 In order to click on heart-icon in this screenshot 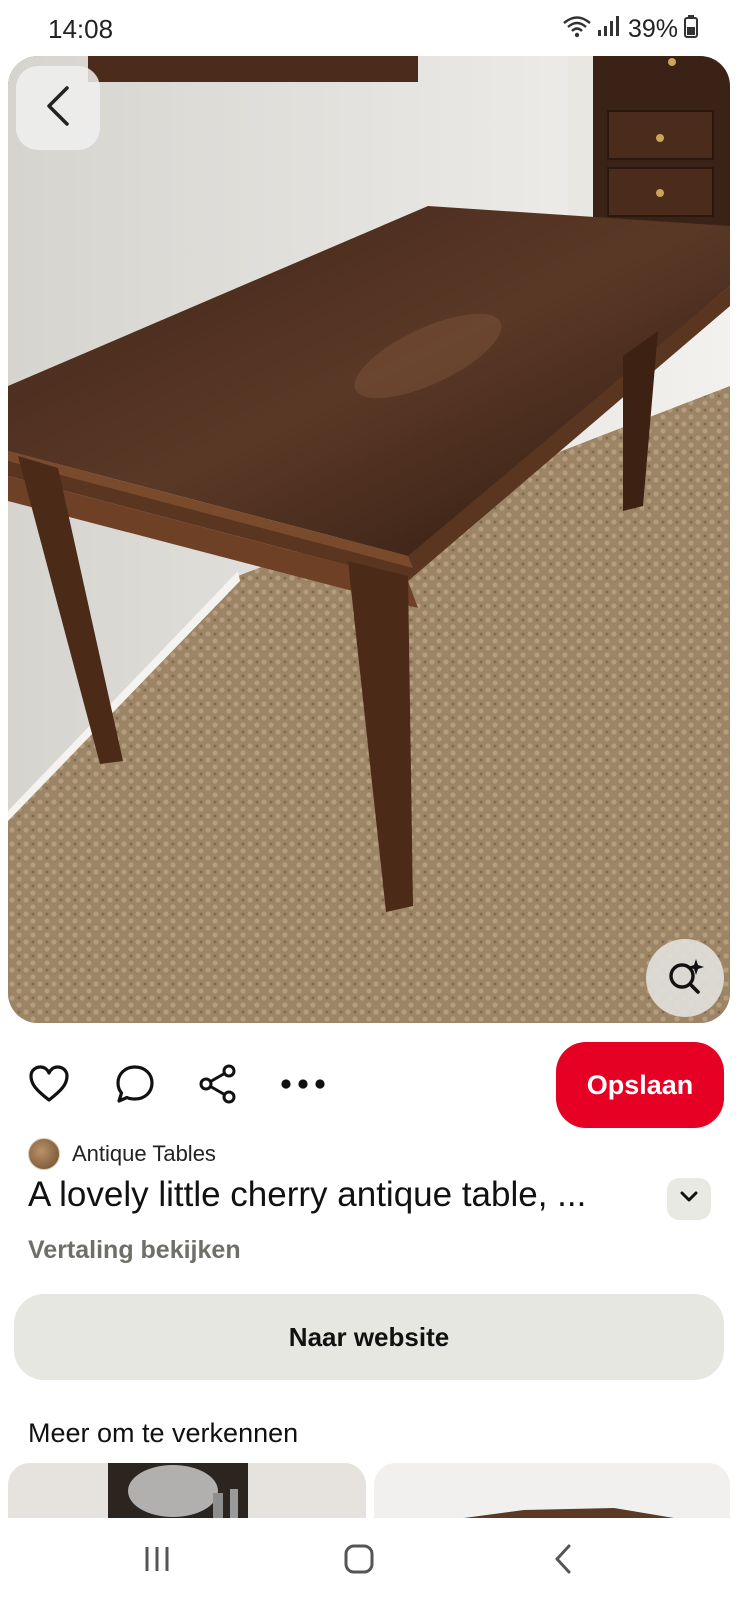, I will do `click(49, 1084)`.